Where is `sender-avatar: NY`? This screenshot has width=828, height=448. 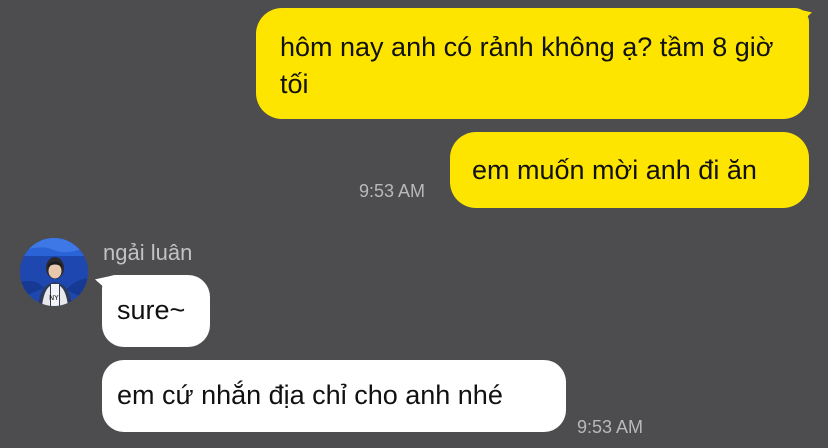
sender-avatar: NY is located at coordinates (54, 272).